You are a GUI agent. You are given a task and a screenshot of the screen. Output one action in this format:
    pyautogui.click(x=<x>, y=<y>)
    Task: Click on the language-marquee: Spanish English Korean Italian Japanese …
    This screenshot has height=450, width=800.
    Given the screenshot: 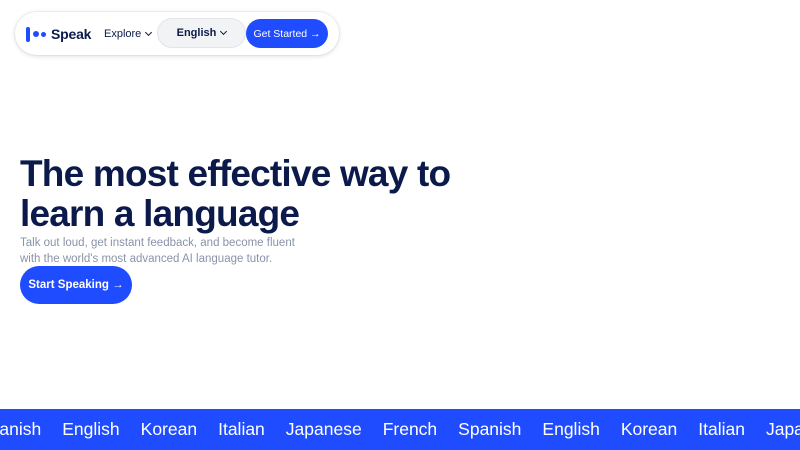 What is the action you would take?
    pyautogui.click(x=400, y=429)
    